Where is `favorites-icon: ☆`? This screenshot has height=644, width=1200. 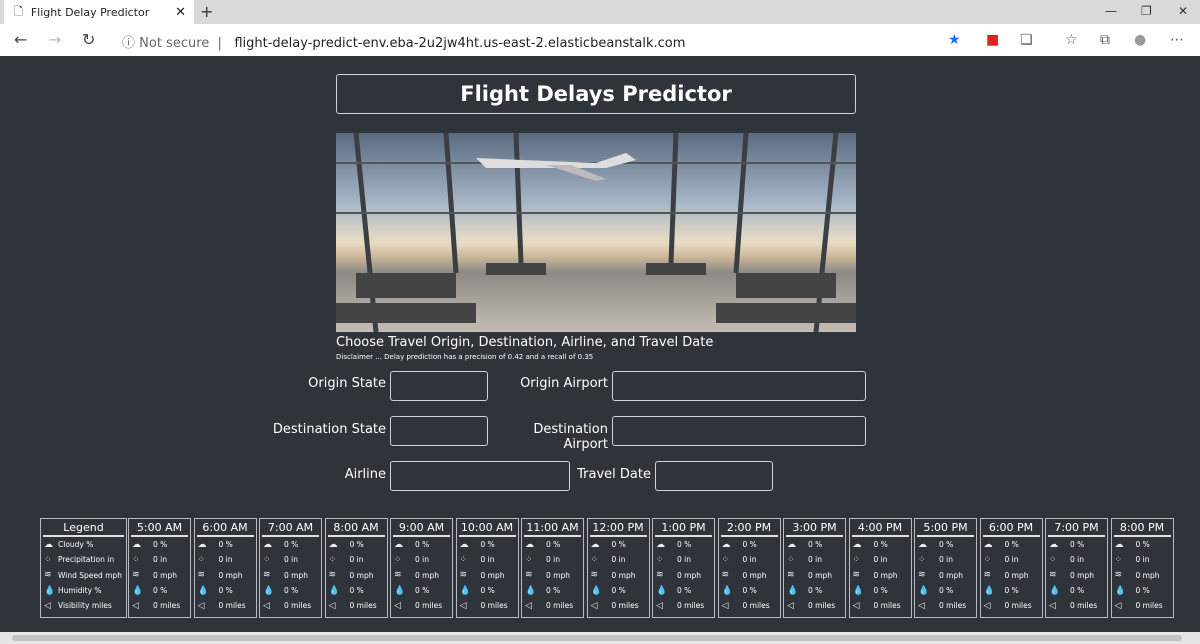 favorites-icon: ☆ is located at coordinates (1071, 40).